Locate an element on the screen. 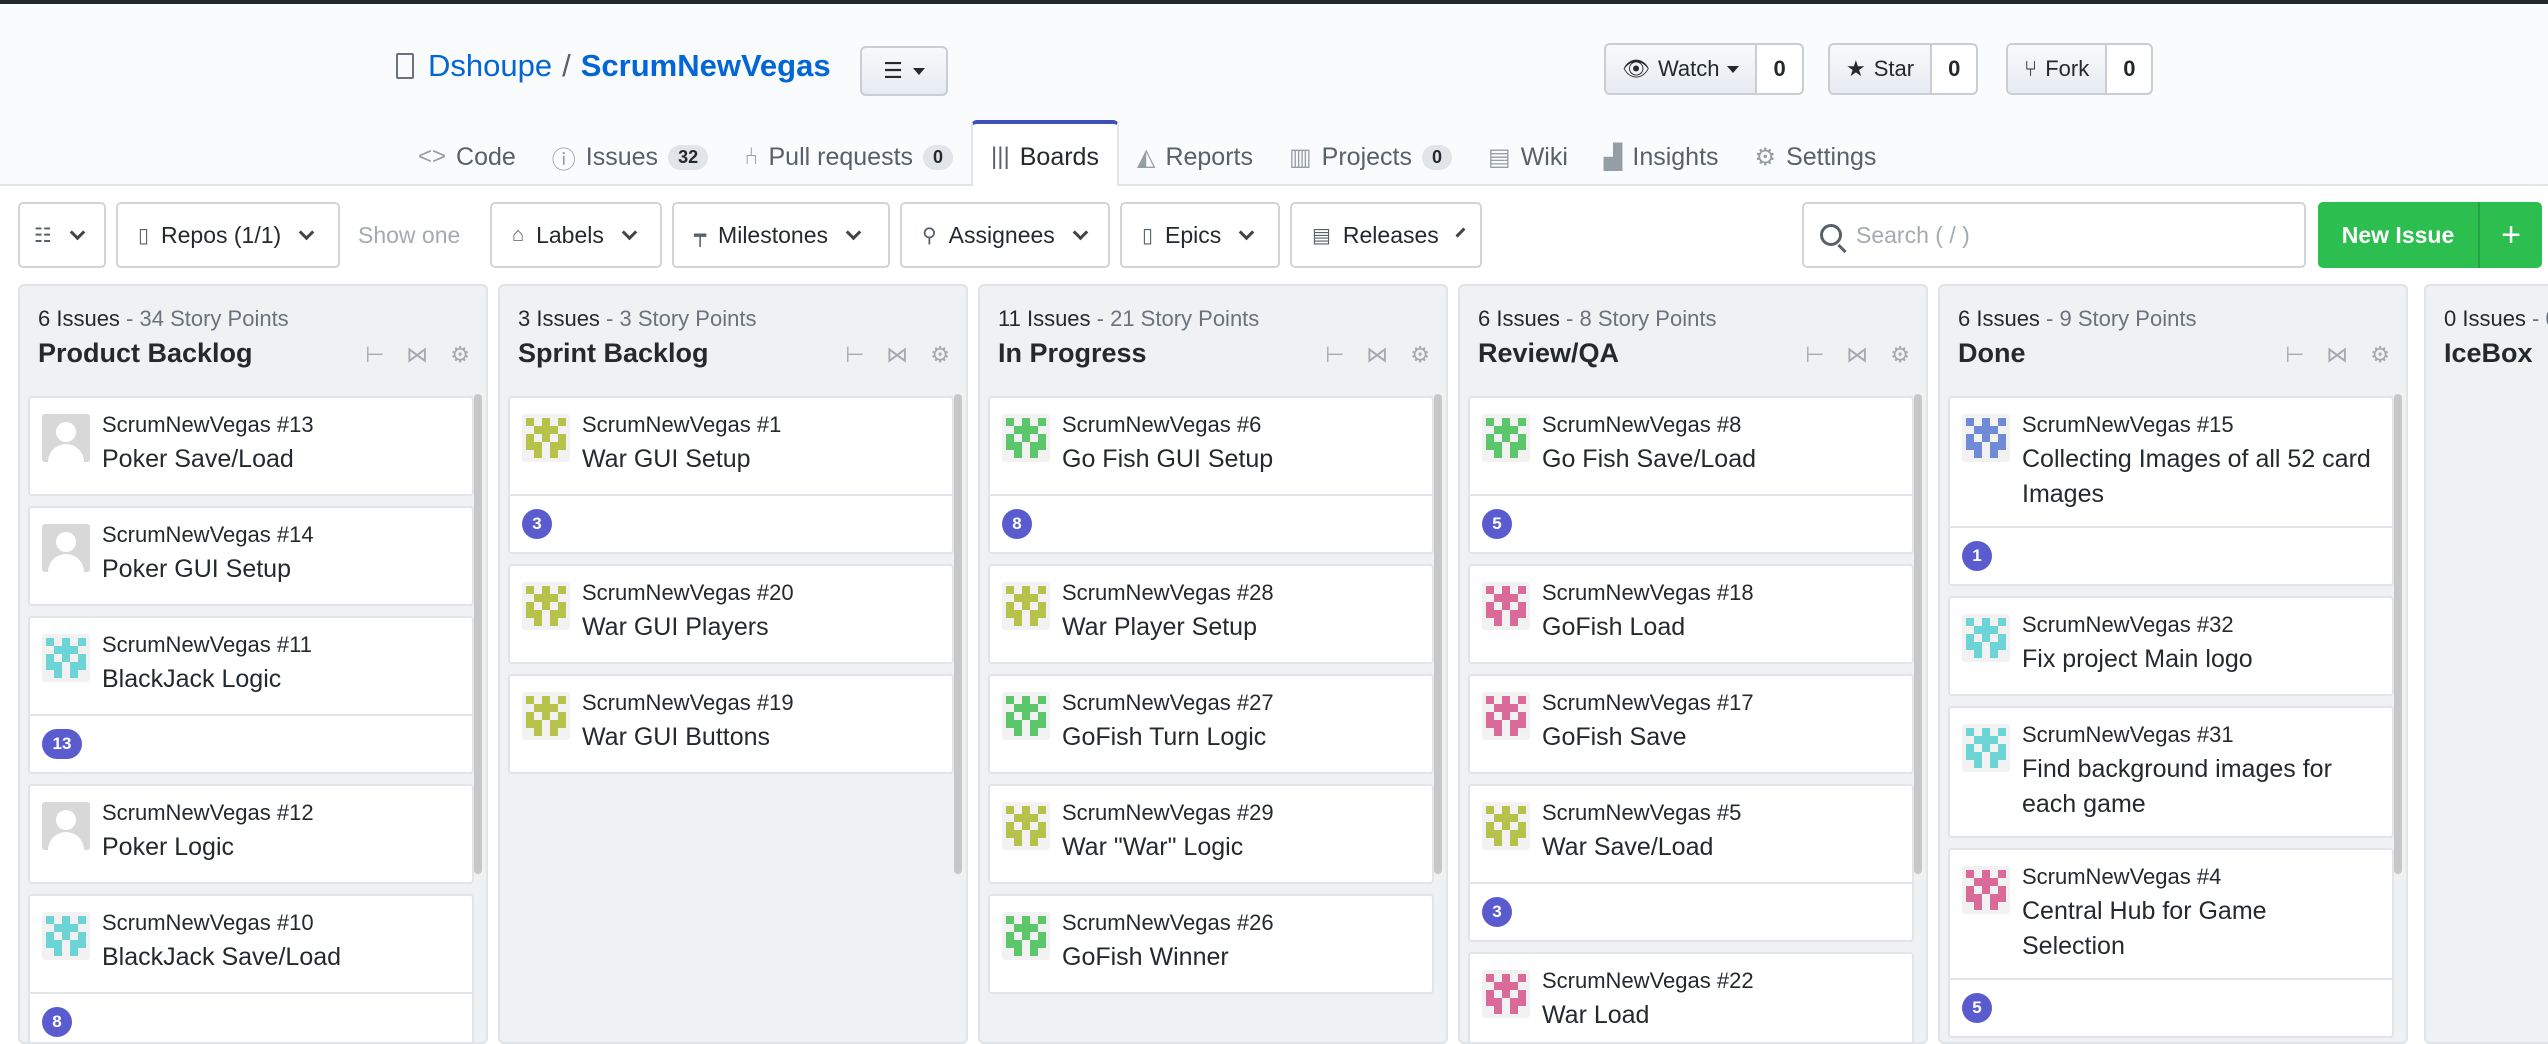  issue-card: ScrumNewVegas #29 War "War" Logic is located at coordinates (1211, 834).